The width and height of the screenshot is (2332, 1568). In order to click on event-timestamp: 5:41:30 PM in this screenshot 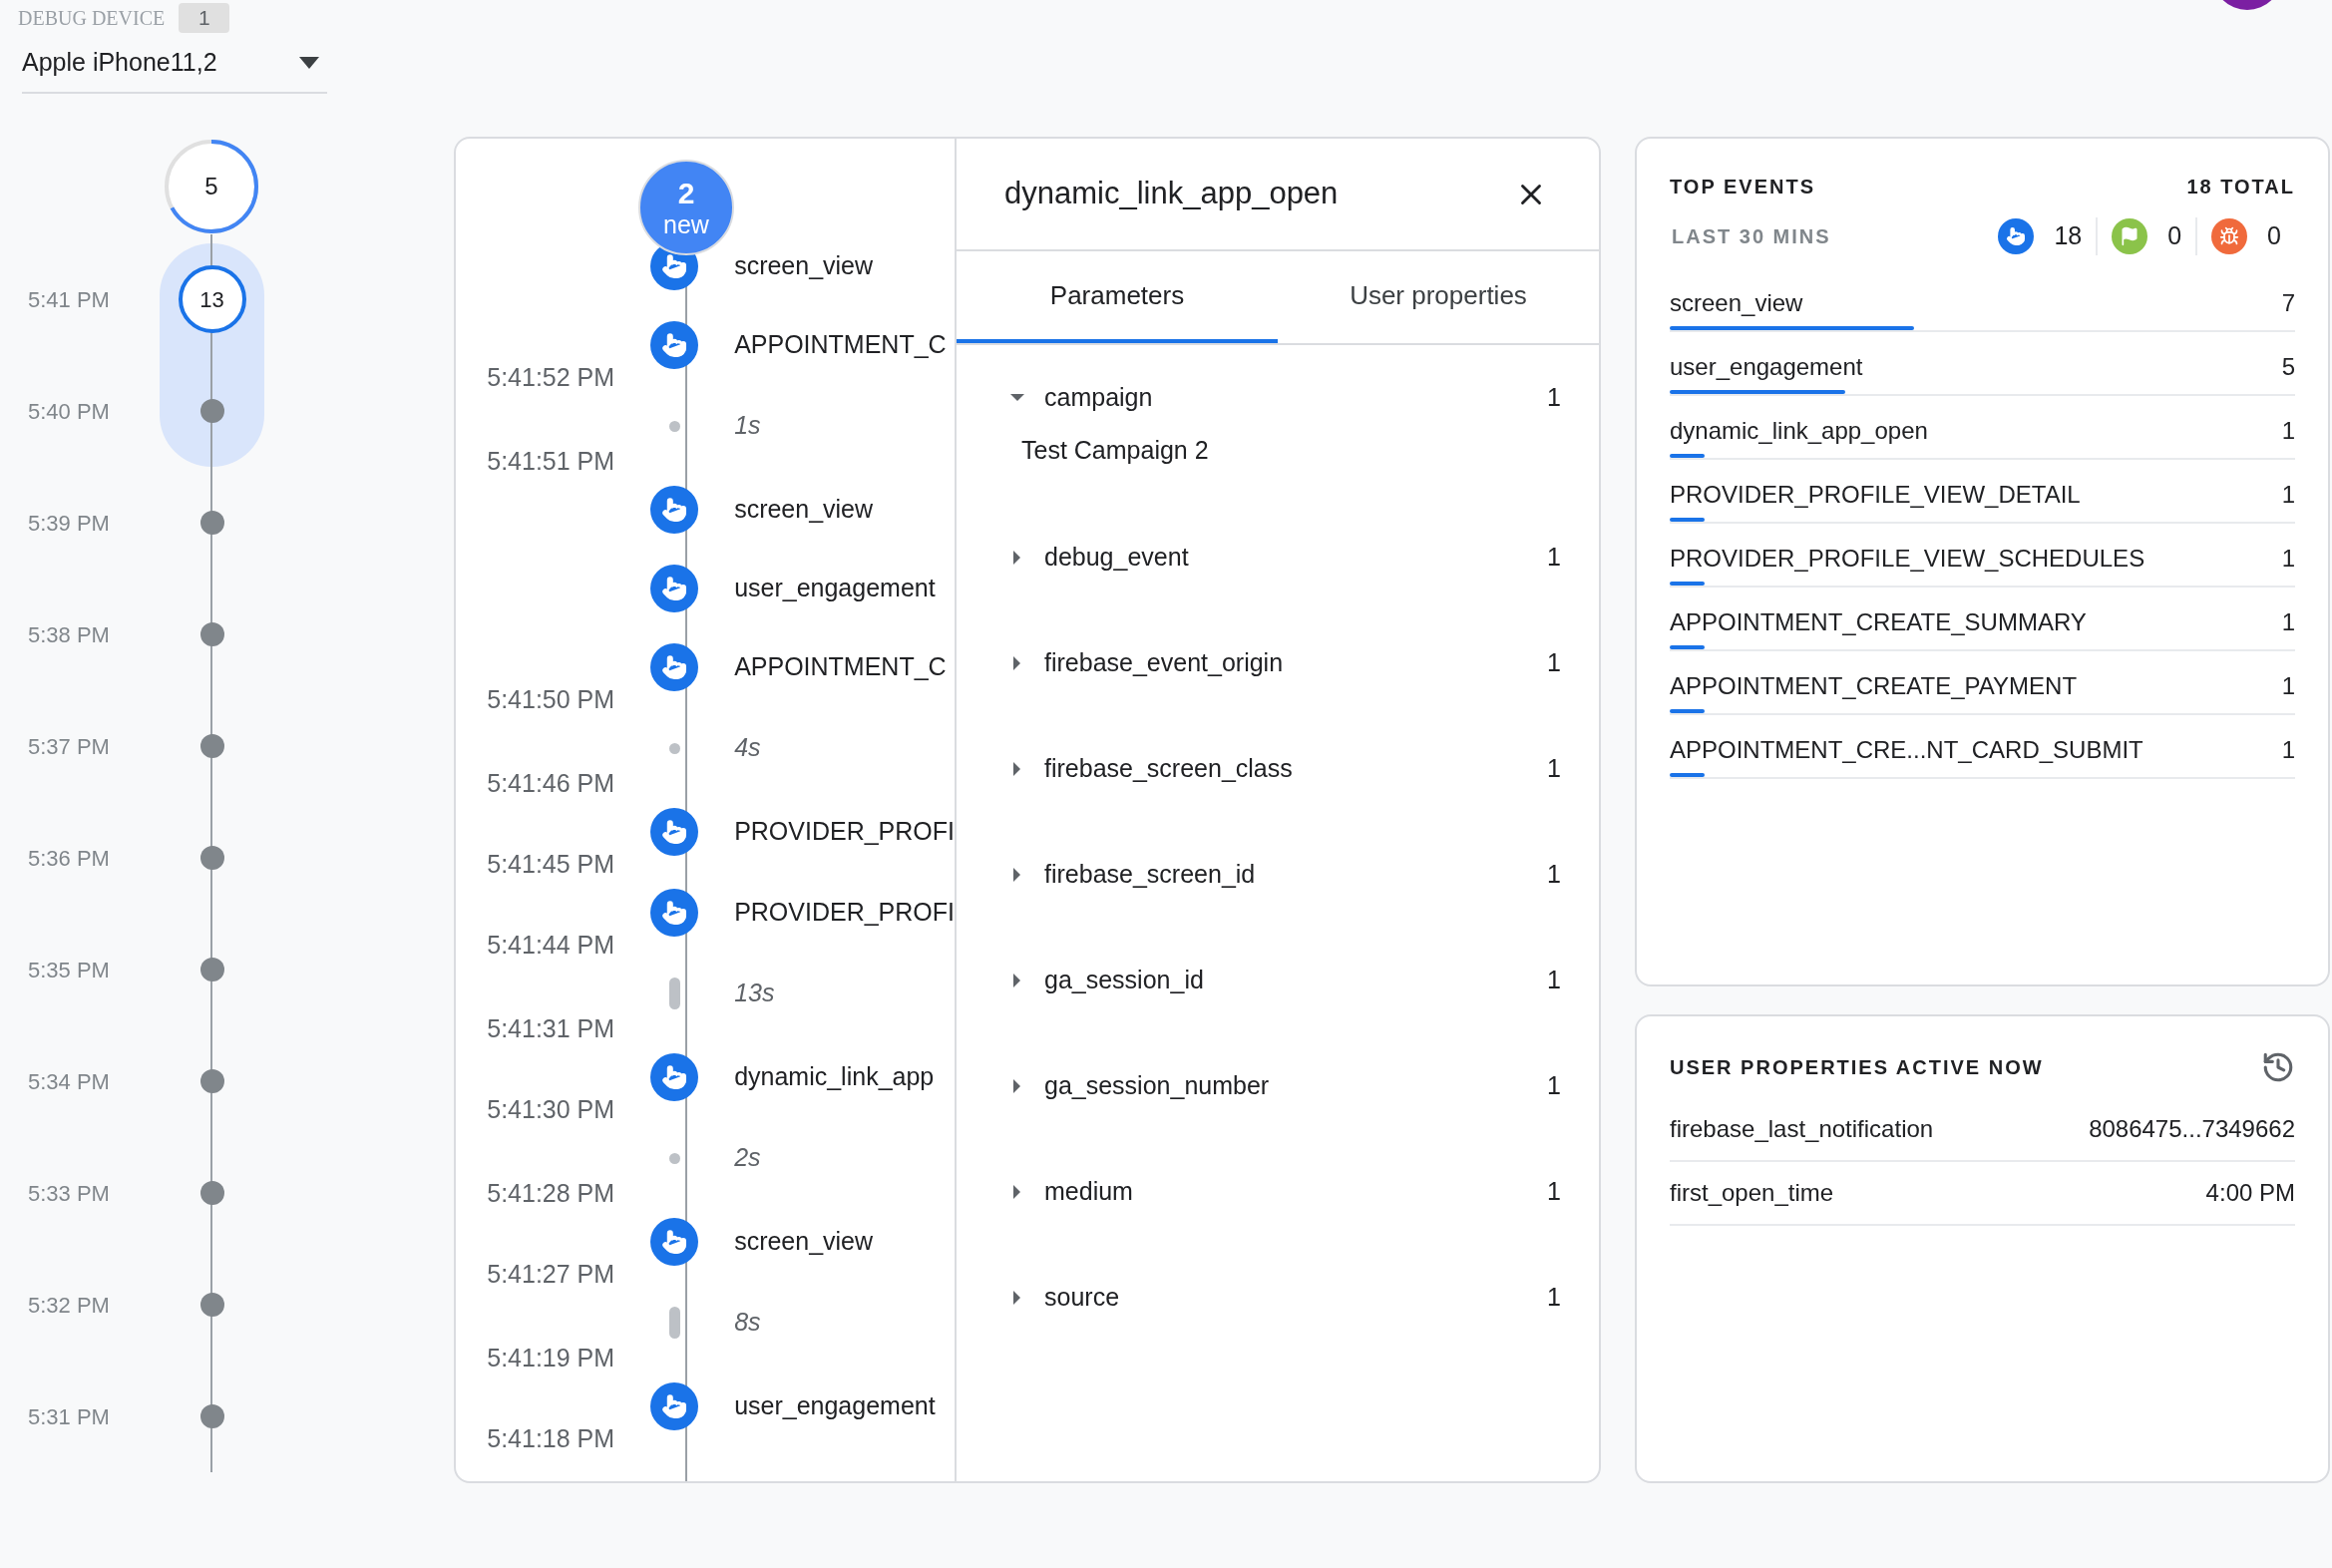, I will do `click(551, 1110)`.